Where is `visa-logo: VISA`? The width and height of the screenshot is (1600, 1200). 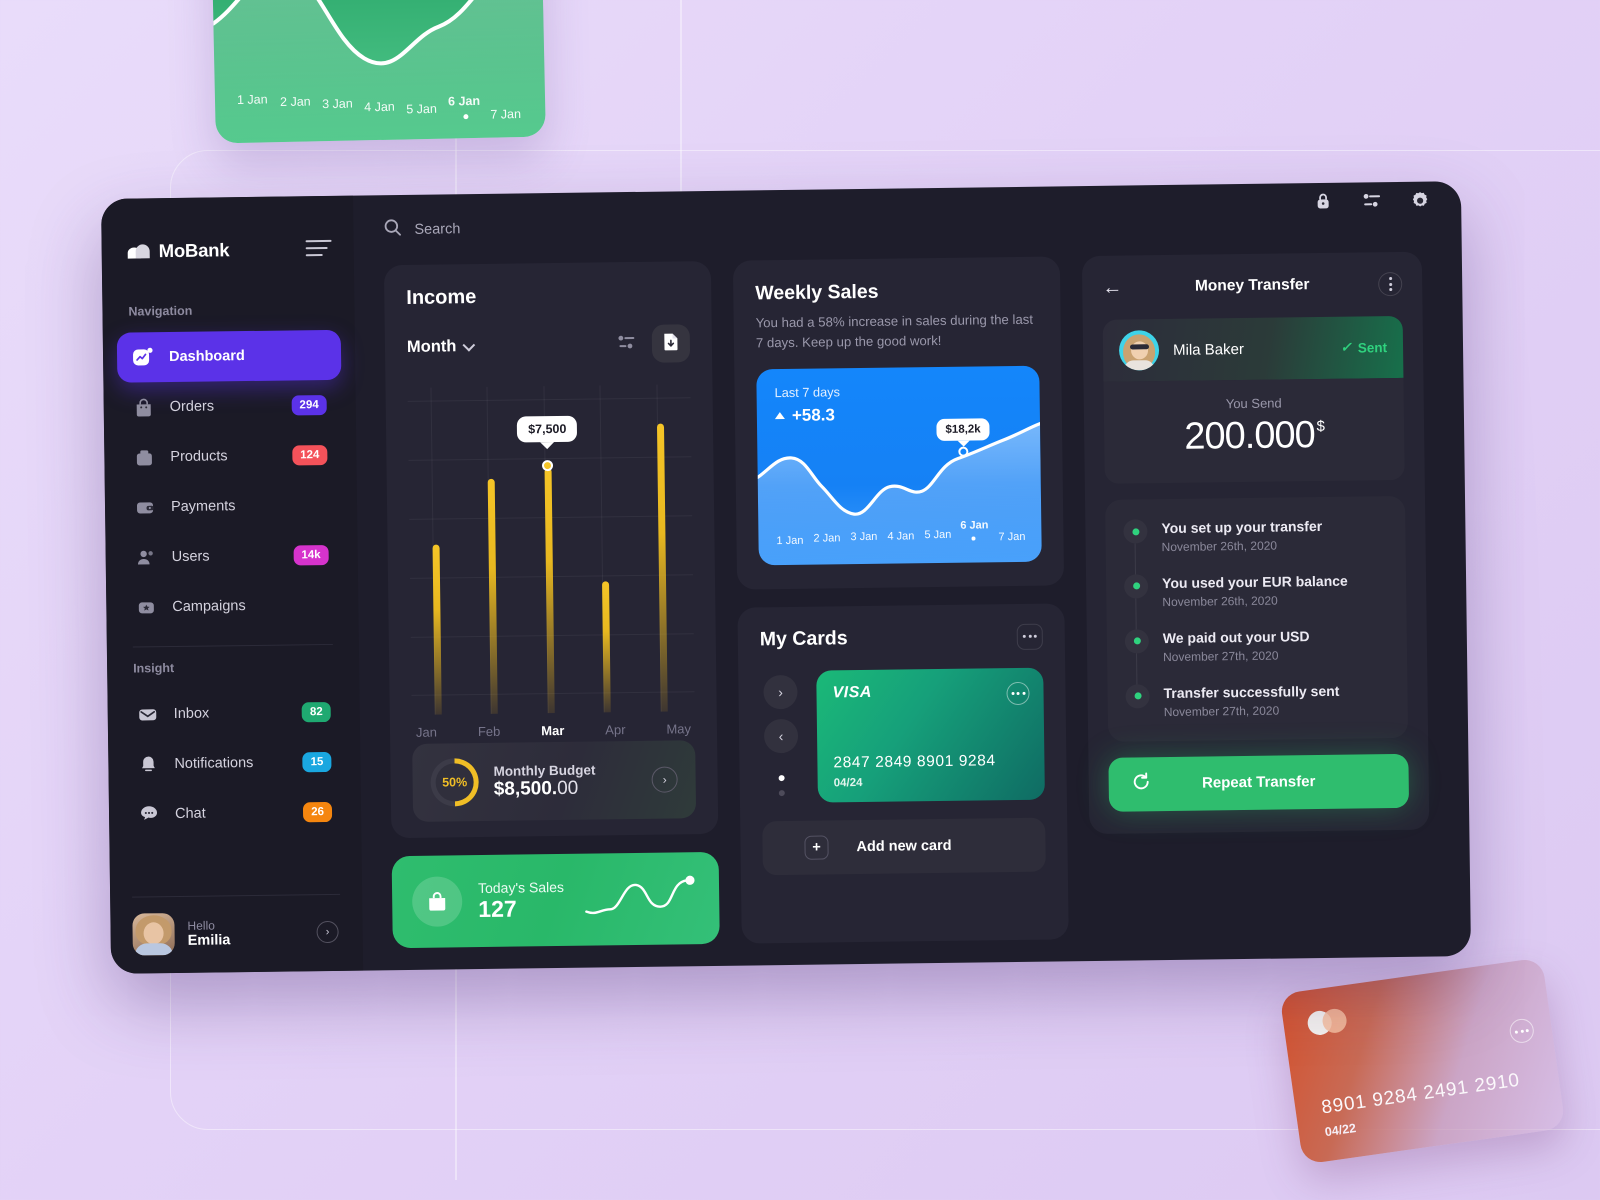
visa-logo: VISA is located at coordinates (852, 692).